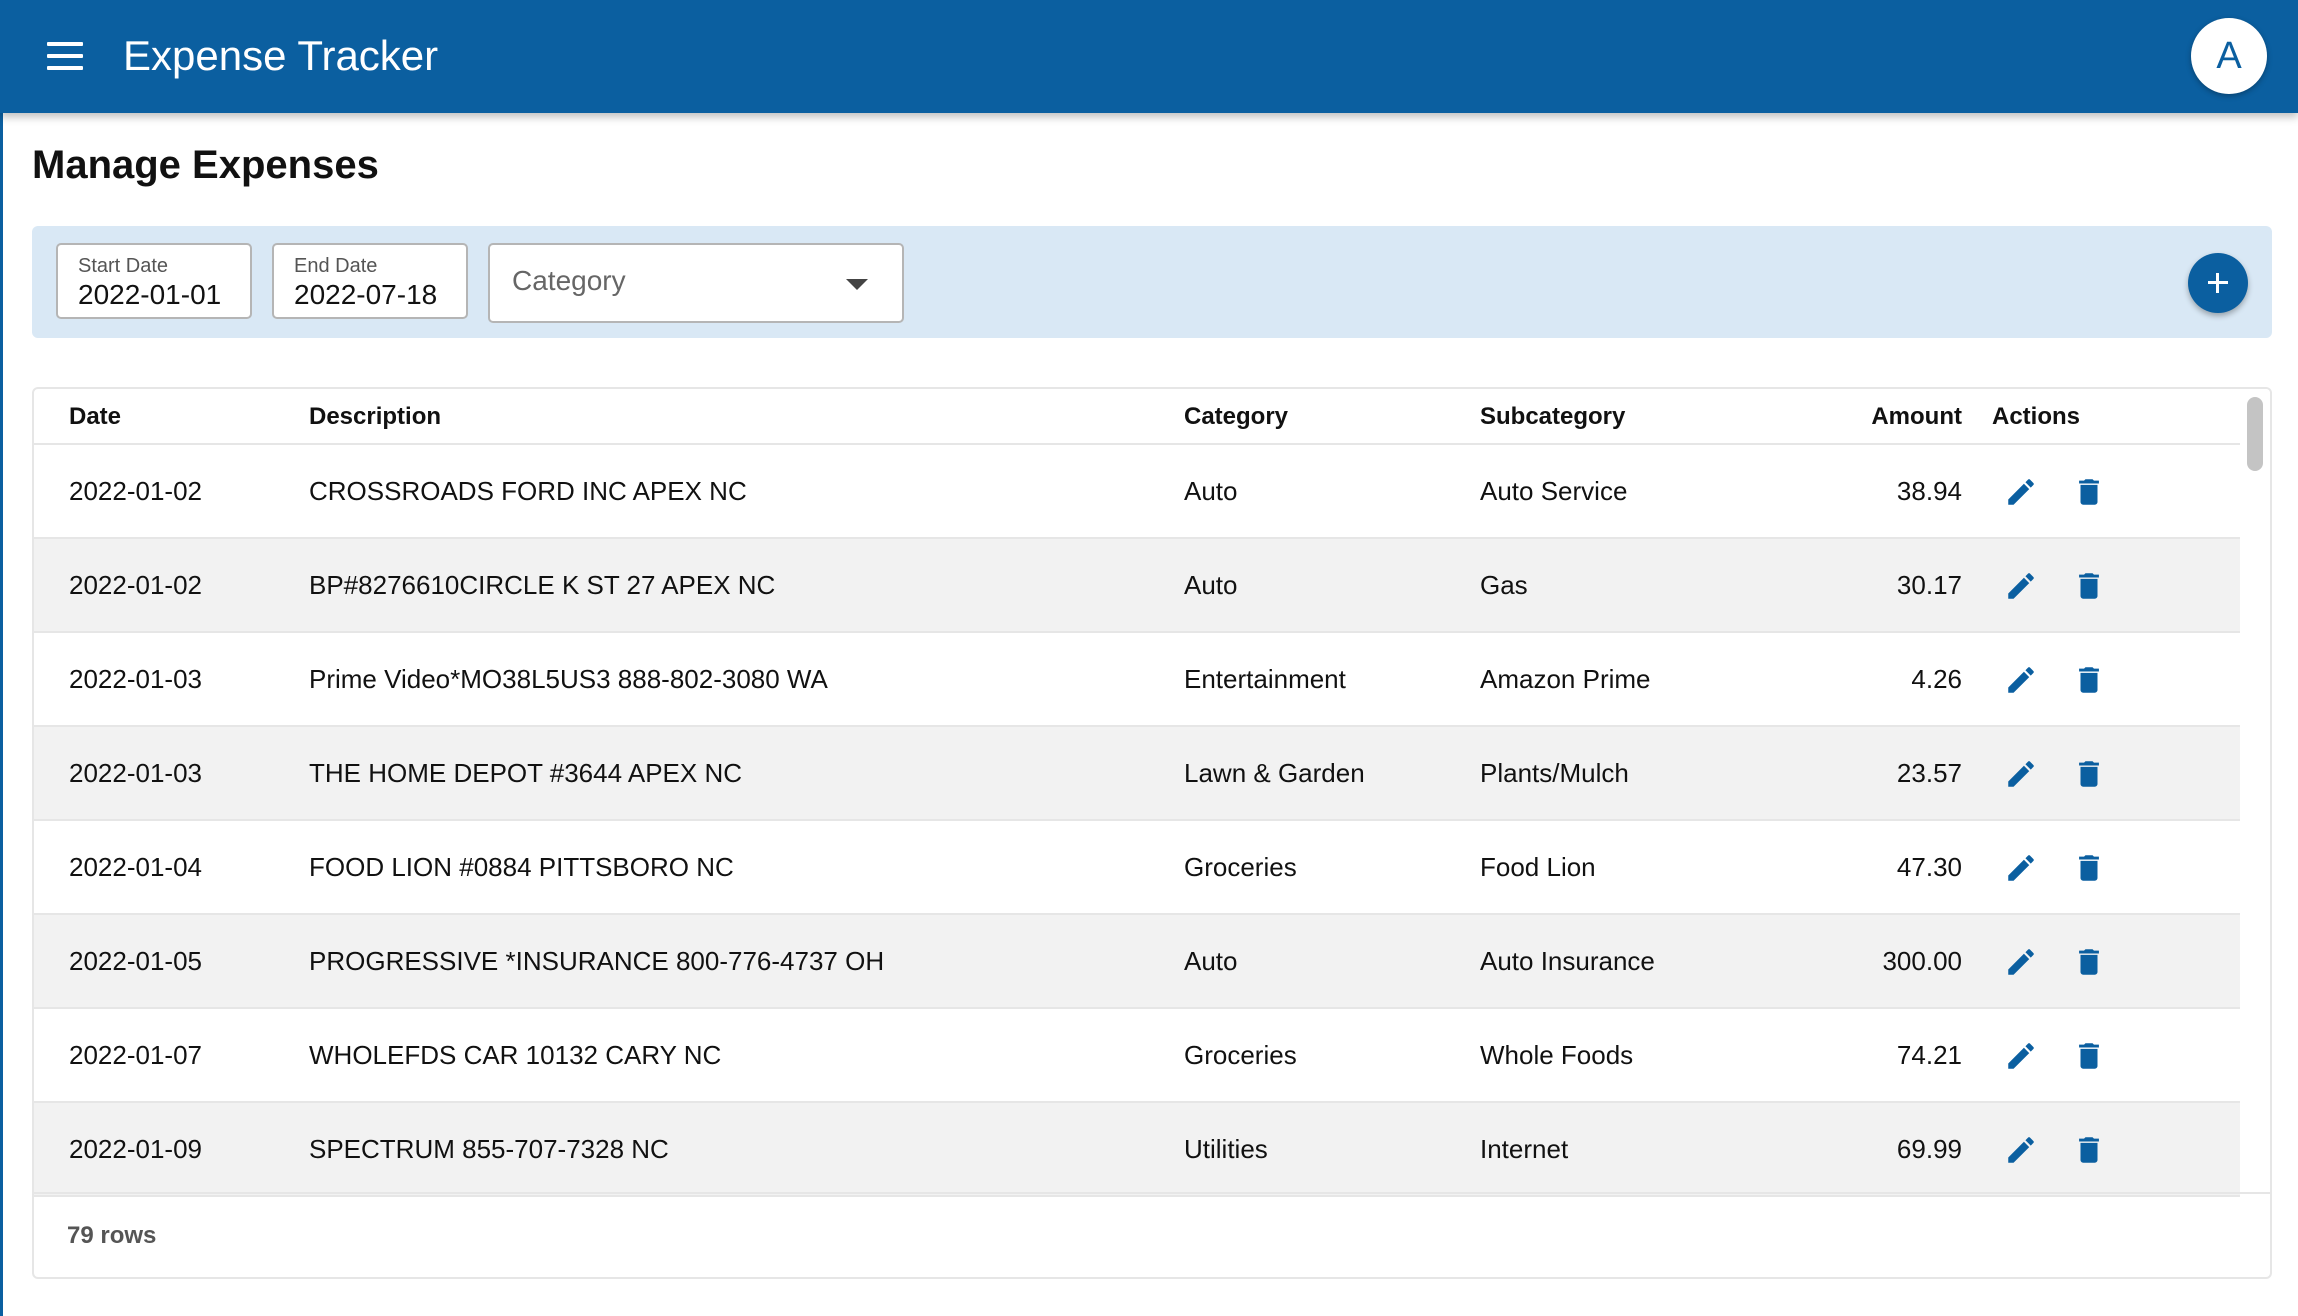 The height and width of the screenshot is (1316, 2298). Describe the element at coordinates (525, 773) in the screenshot. I see `cell-description: THE HOME DEPOT #3644 APEX NC` at that location.